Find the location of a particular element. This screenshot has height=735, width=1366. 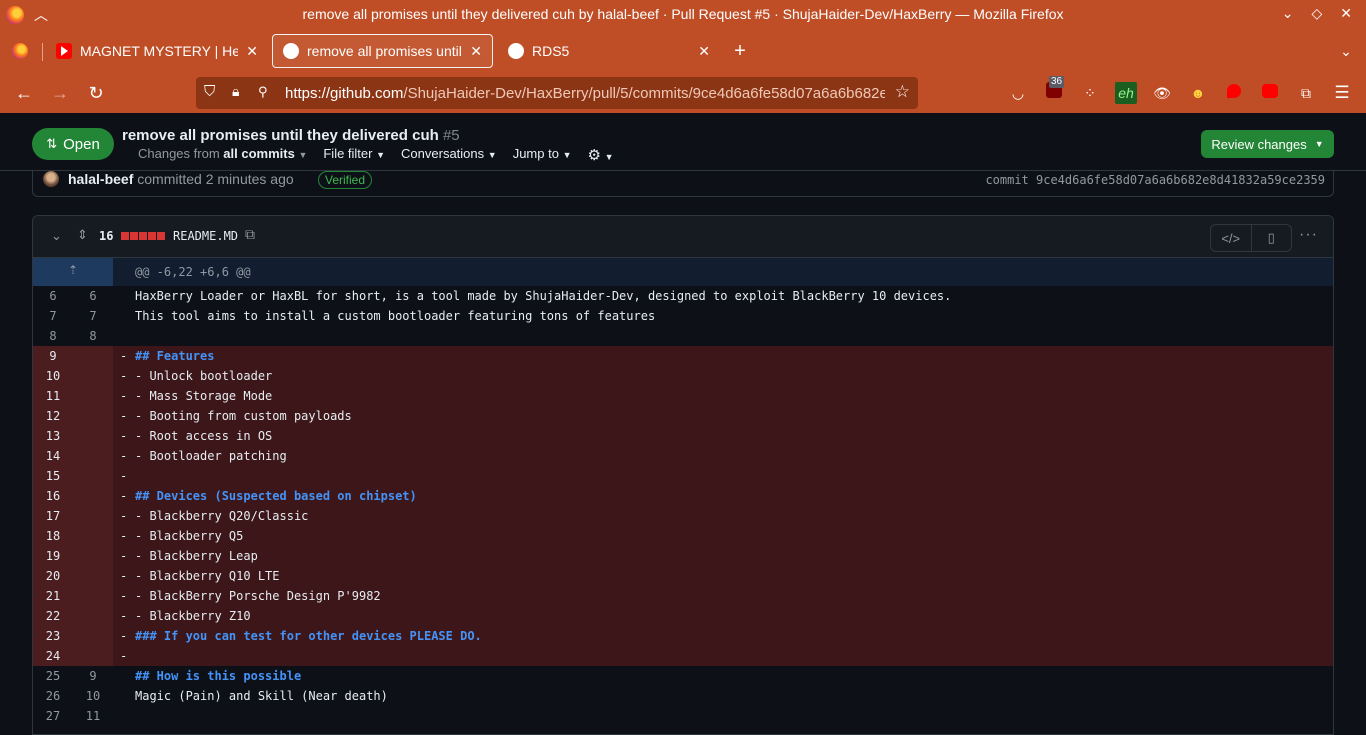

code-text: - Blackberry Q5 is located at coordinates (189, 536).